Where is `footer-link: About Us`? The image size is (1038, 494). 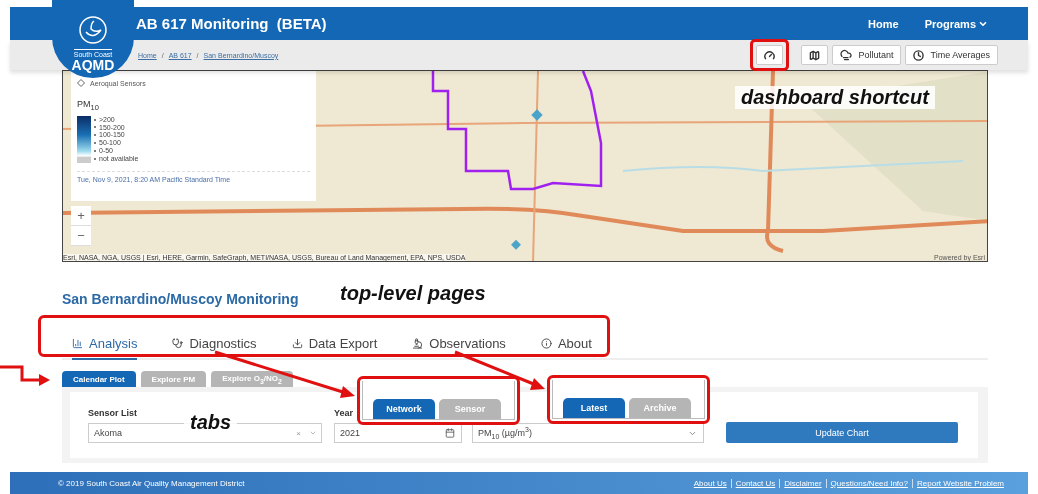 footer-link: About Us is located at coordinates (710, 483).